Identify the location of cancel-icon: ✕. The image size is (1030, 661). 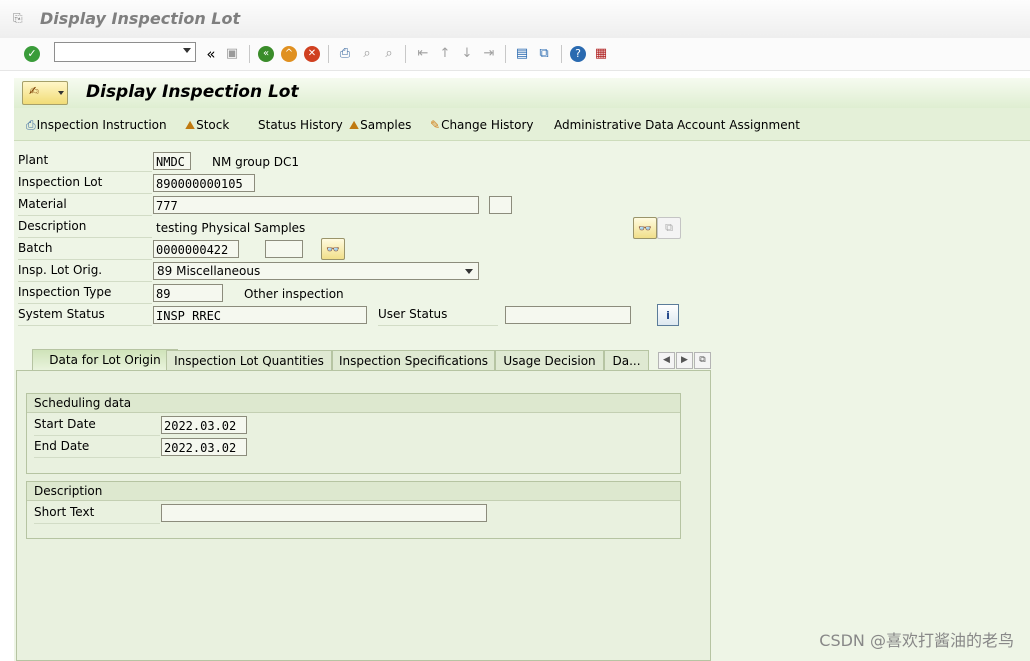
(312, 54).